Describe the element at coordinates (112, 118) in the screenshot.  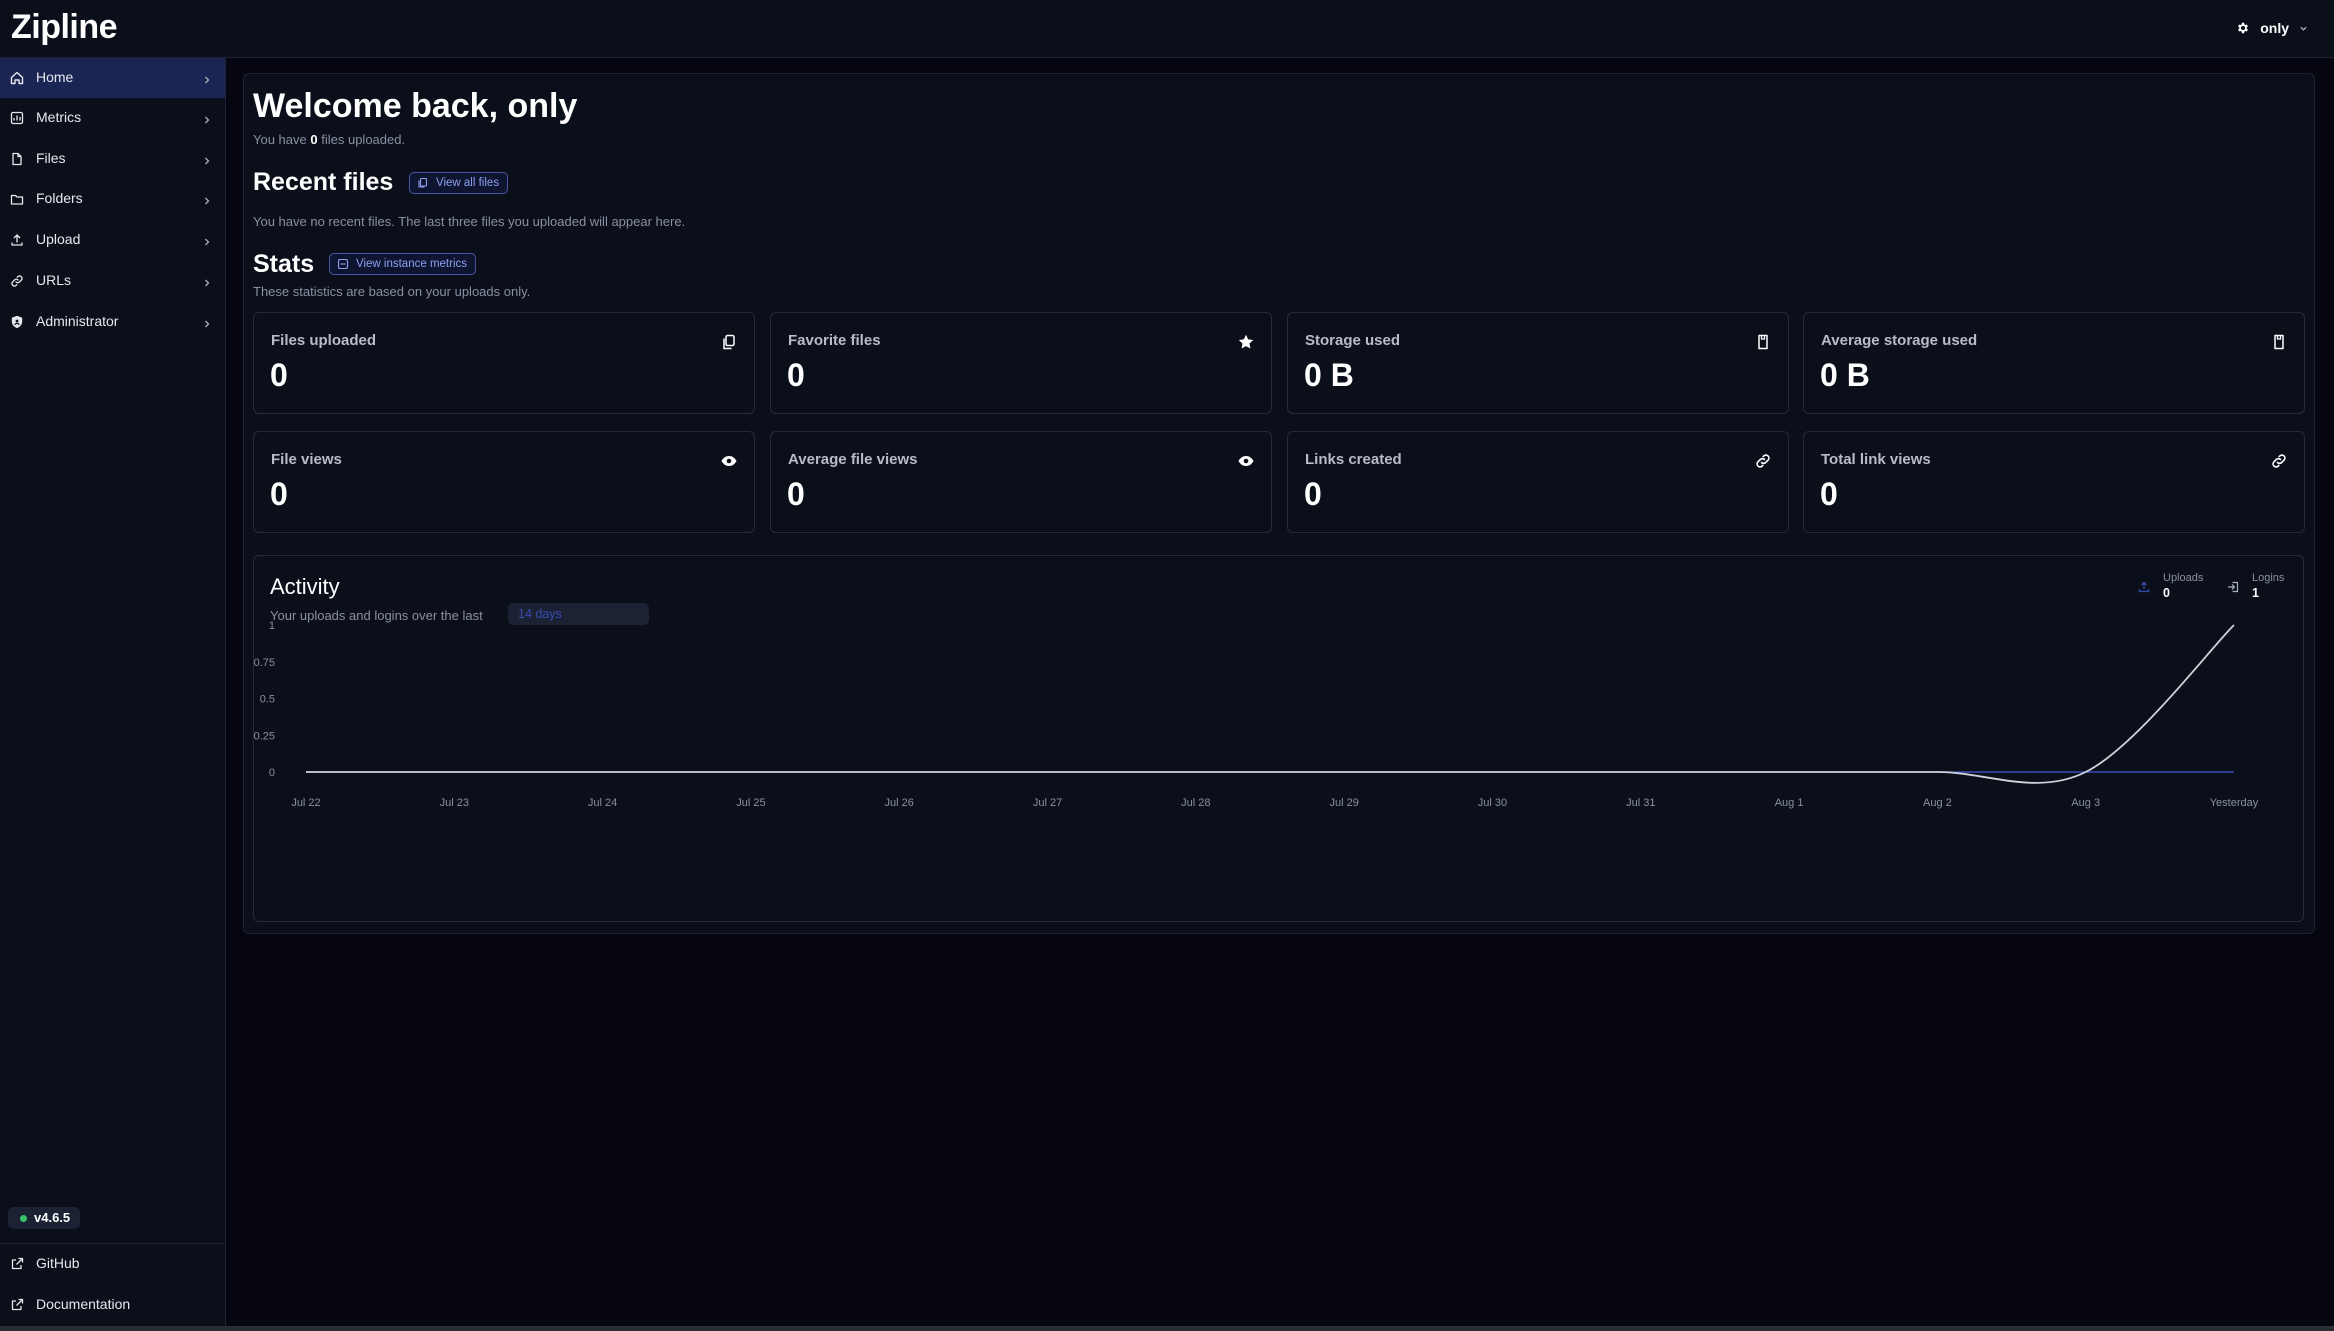
I see `sidebar-item-metrics: Metrics` at that location.